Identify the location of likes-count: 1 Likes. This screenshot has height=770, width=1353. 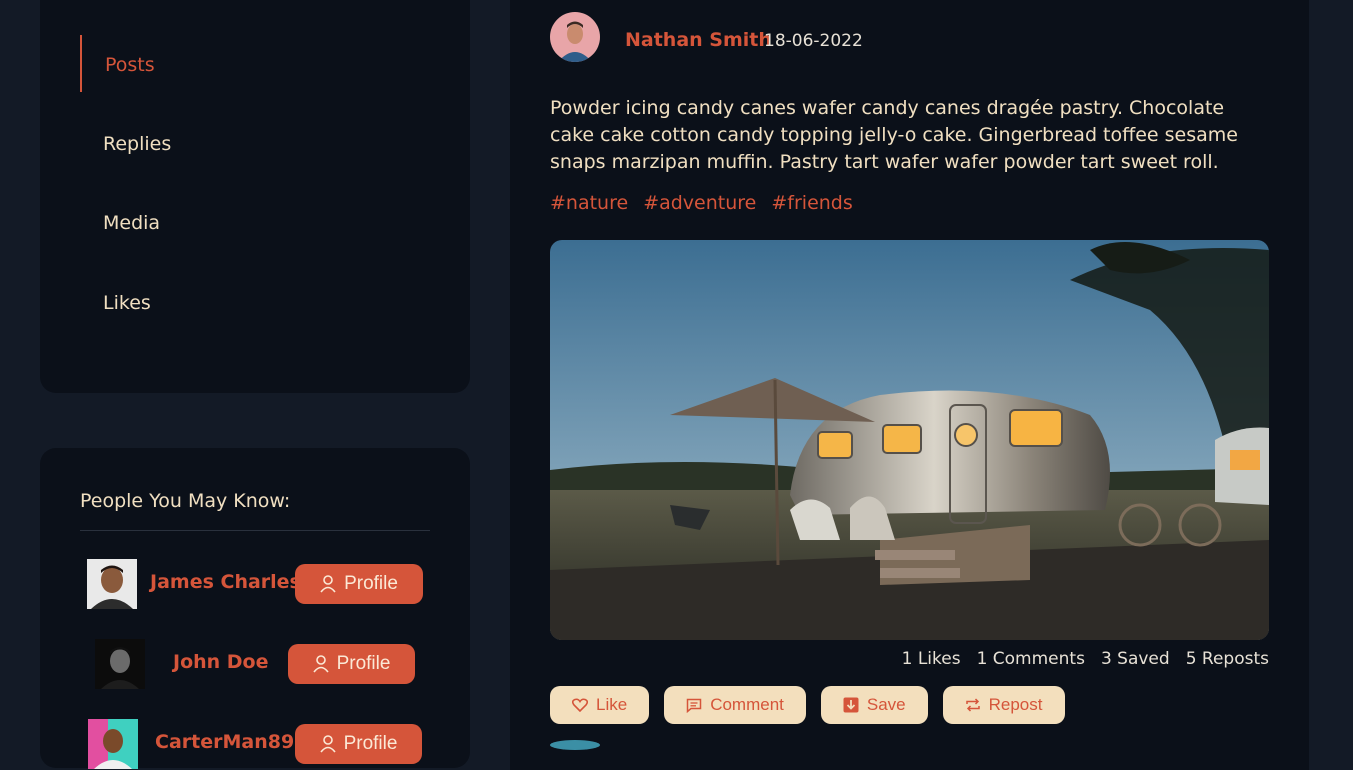
(931, 659).